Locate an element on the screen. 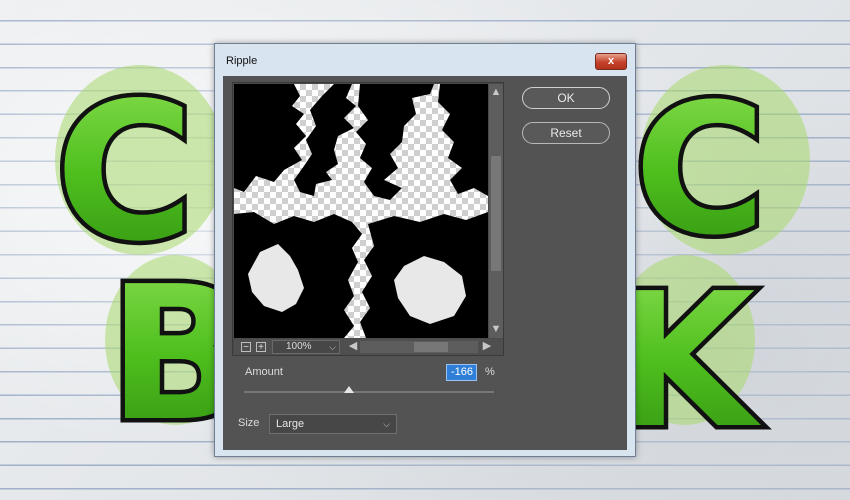 Image resolution: width=850 pixels, height=500 pixels. plus-icon: + is located at coordinates (261, 347).